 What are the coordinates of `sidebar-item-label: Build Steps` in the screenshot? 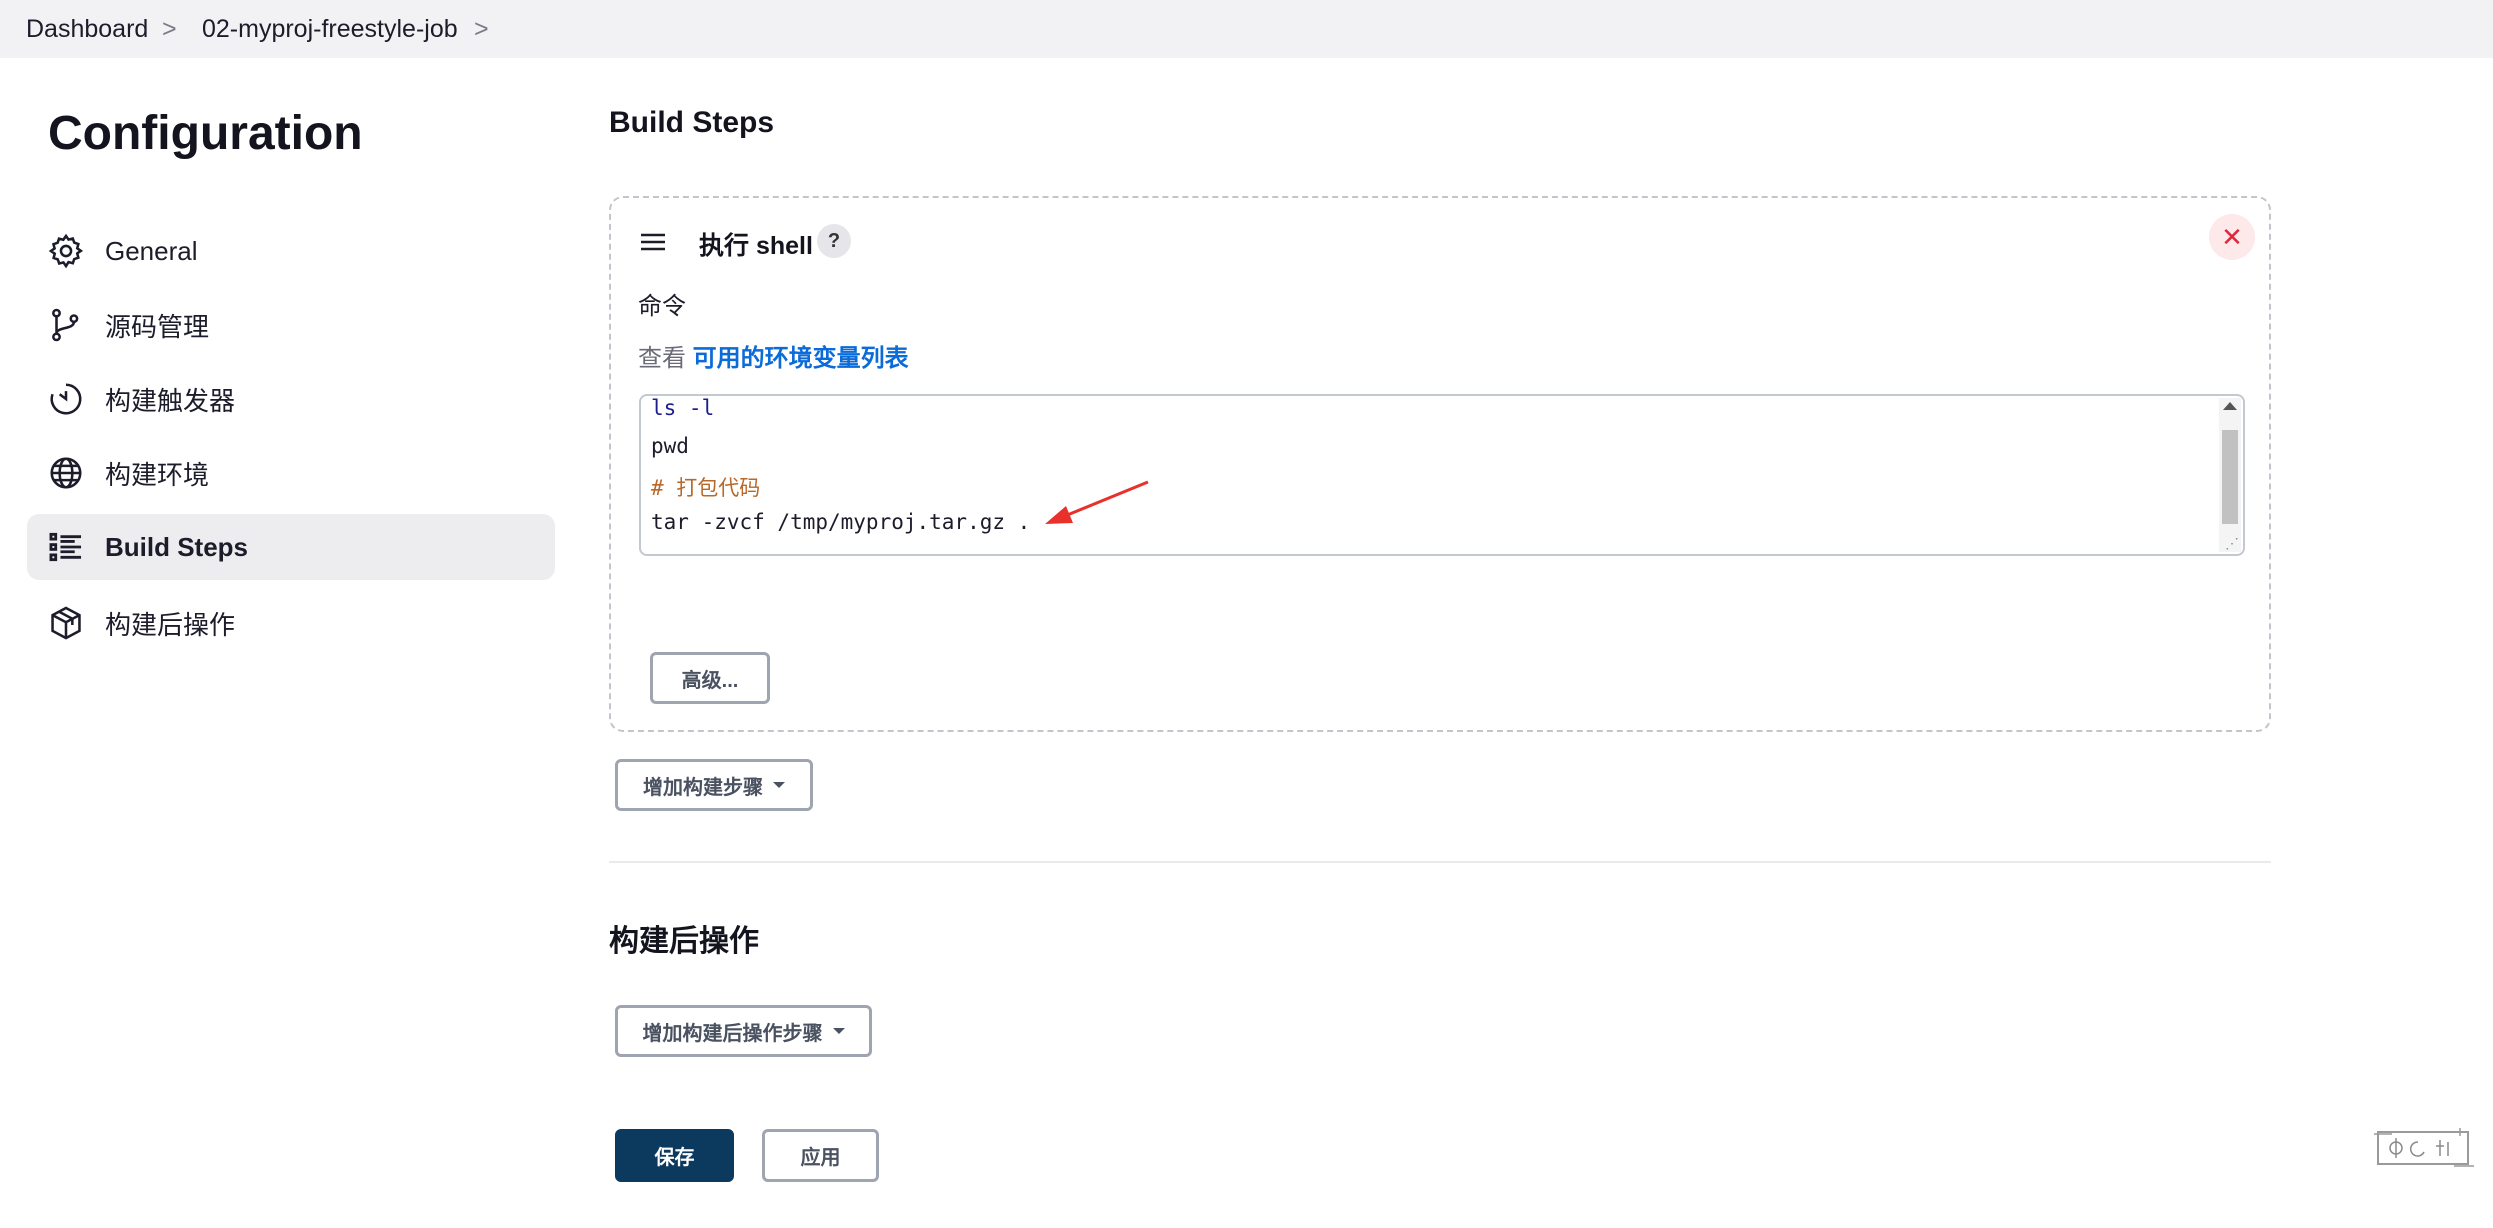 It's located at (177, 546).